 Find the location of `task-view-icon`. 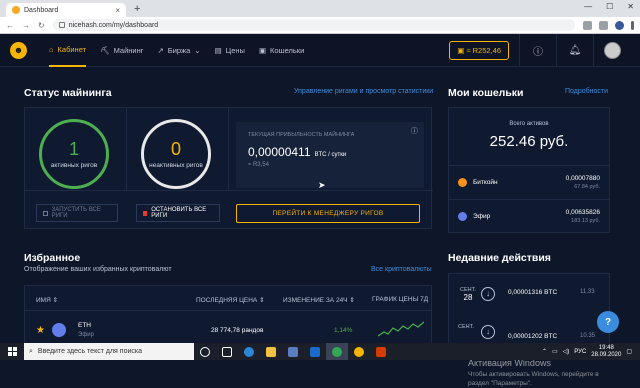

task-view-icon is located at coordinates (227, 351).